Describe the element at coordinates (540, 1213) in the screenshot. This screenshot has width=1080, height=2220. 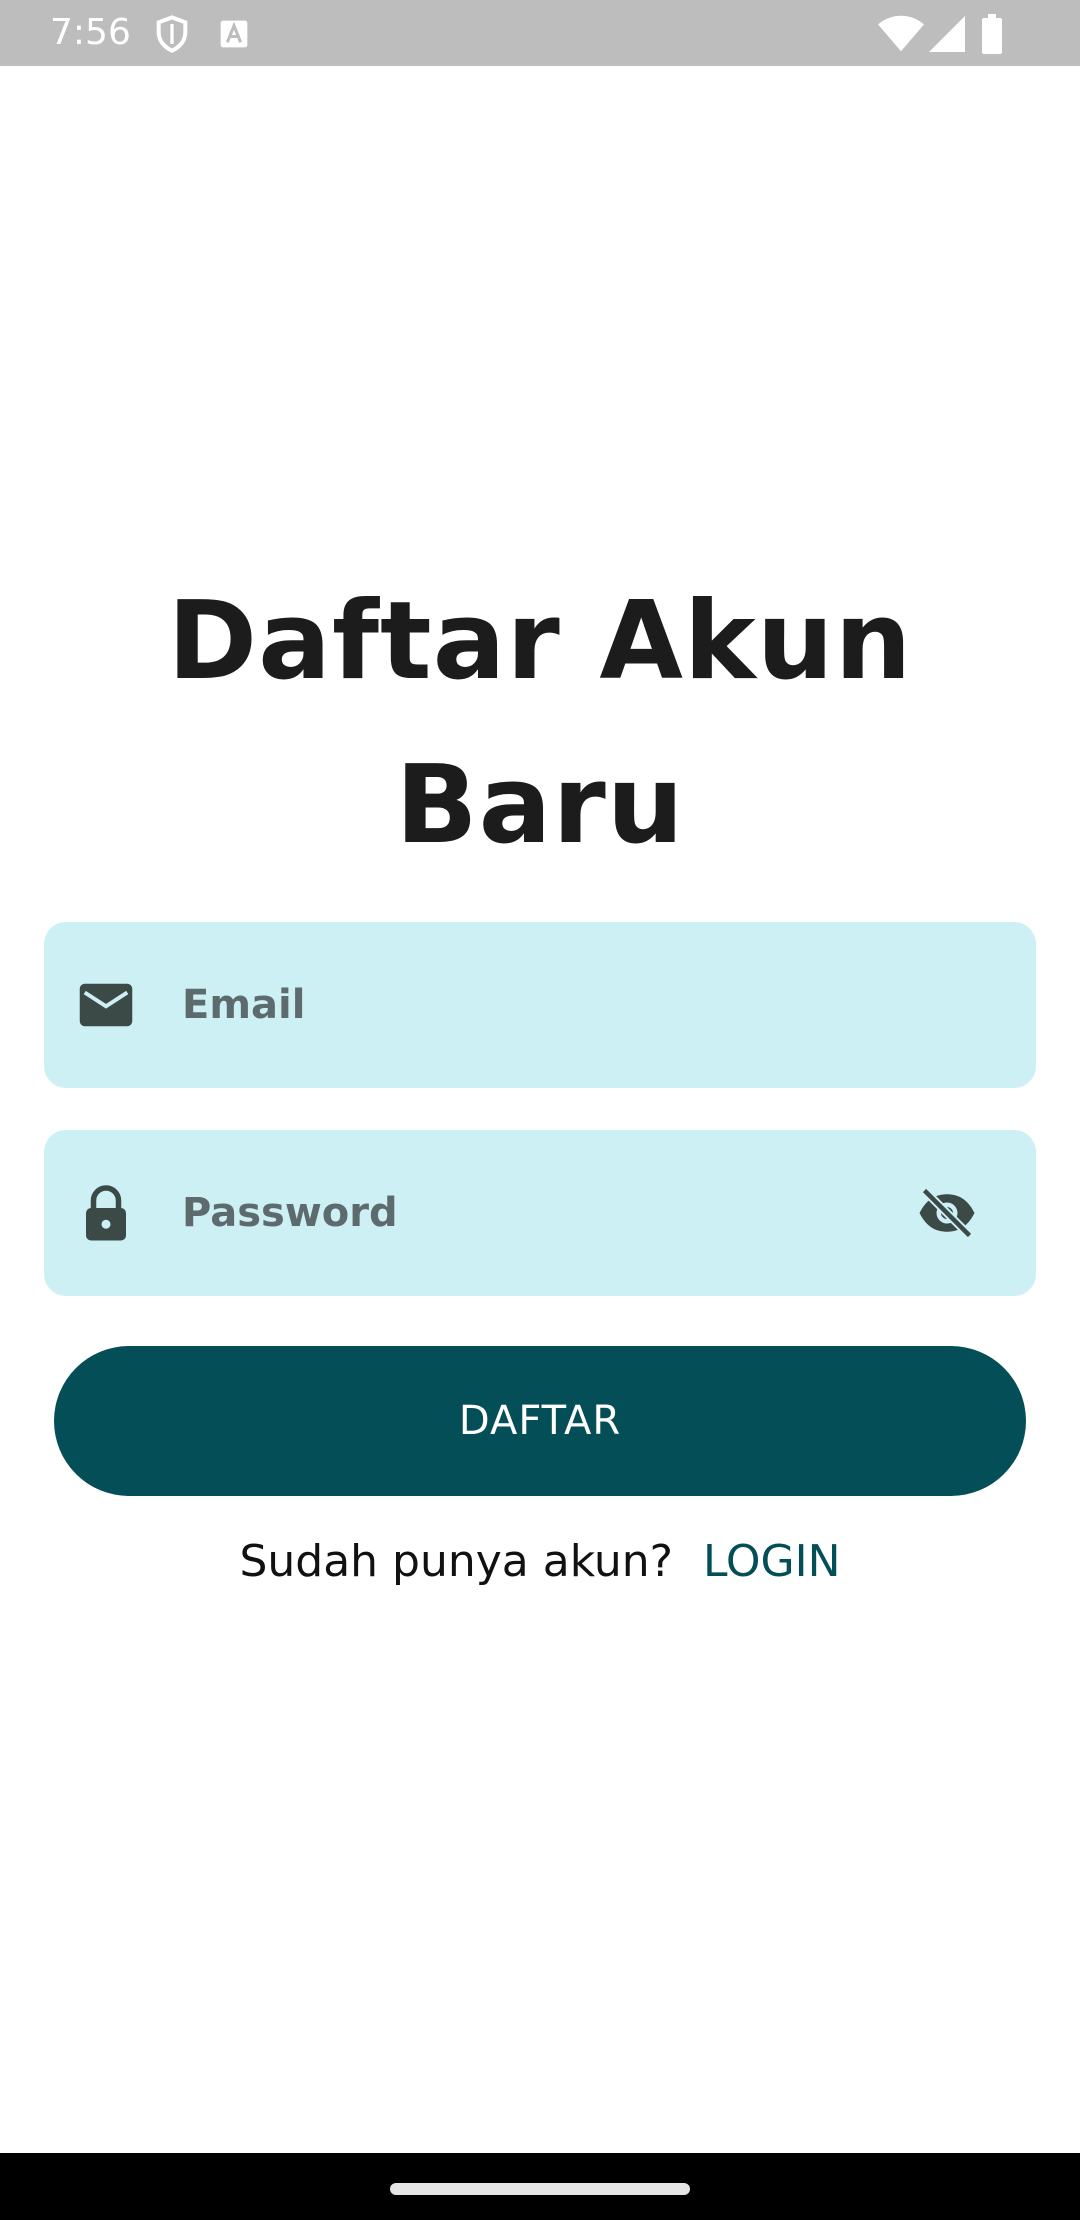
I see `password-field: Password` at that location.